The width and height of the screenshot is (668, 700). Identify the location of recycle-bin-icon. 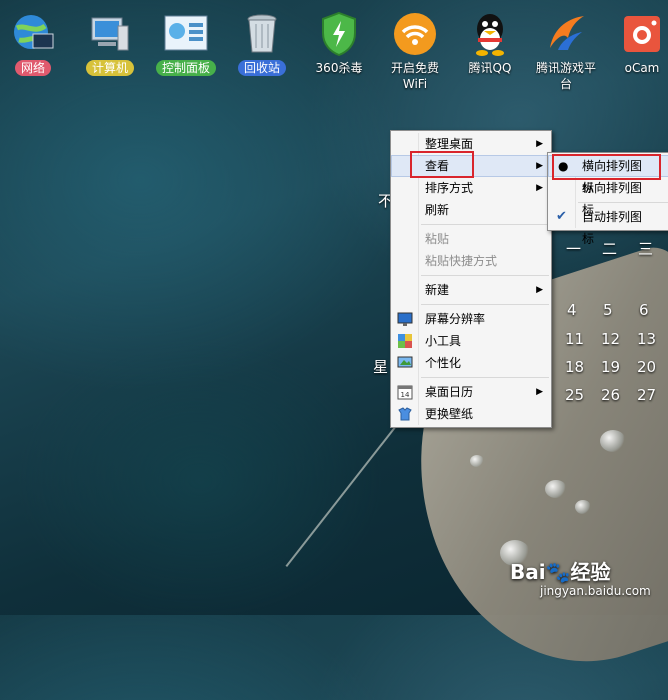
(262, 34).